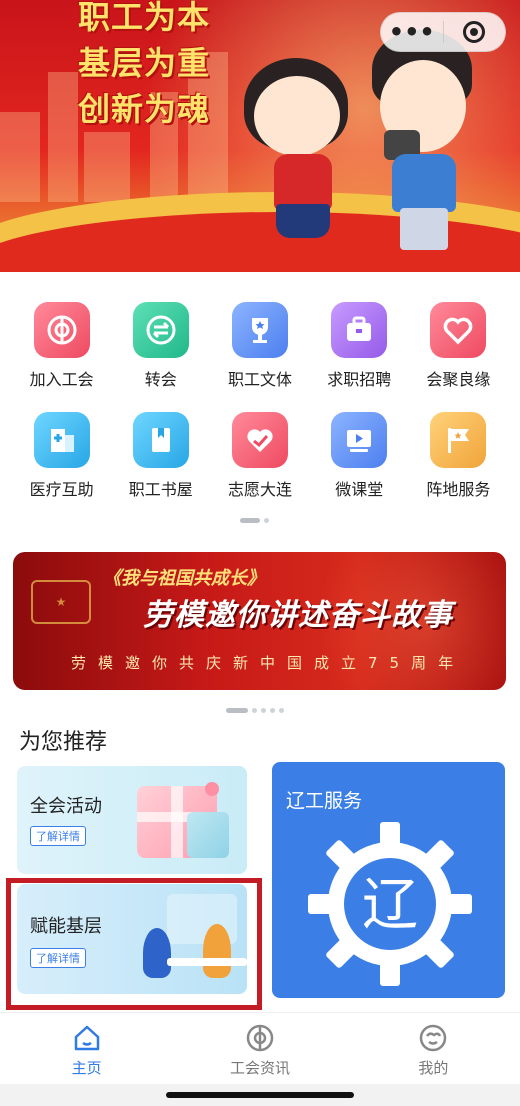  What do you see at coordinates (132, 939) in the screenshot?
I see `tile-empower-grassroots: 赋能基层 了解详情` at bounding box center [132, 939].